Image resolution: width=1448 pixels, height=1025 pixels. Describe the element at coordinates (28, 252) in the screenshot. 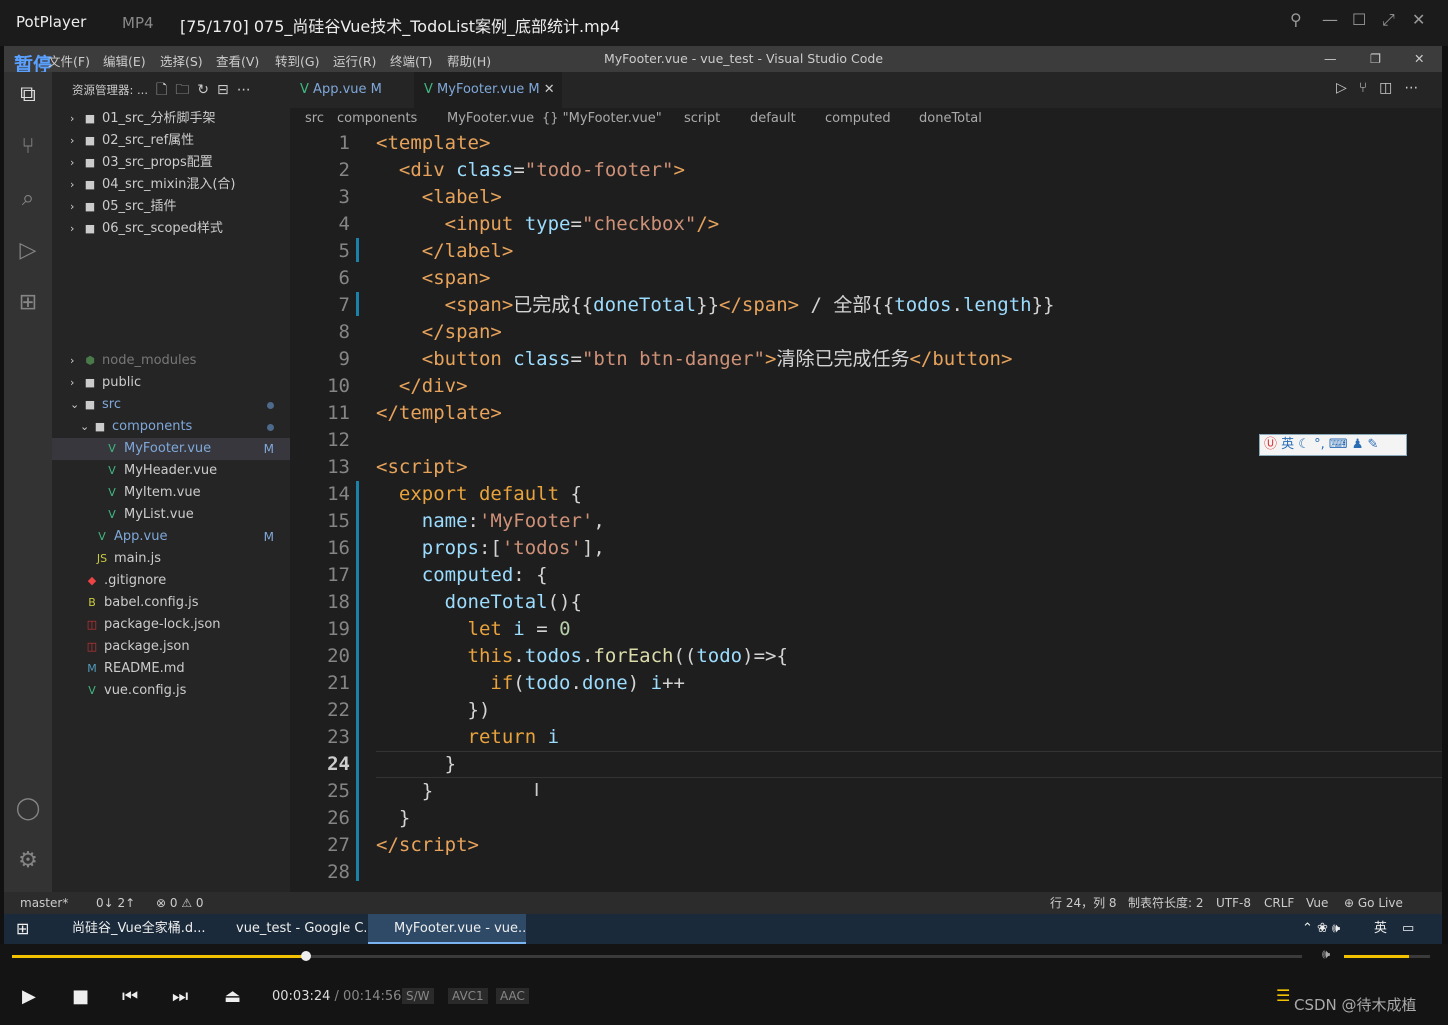

I see `run-debug-icon: ▷` at that location.